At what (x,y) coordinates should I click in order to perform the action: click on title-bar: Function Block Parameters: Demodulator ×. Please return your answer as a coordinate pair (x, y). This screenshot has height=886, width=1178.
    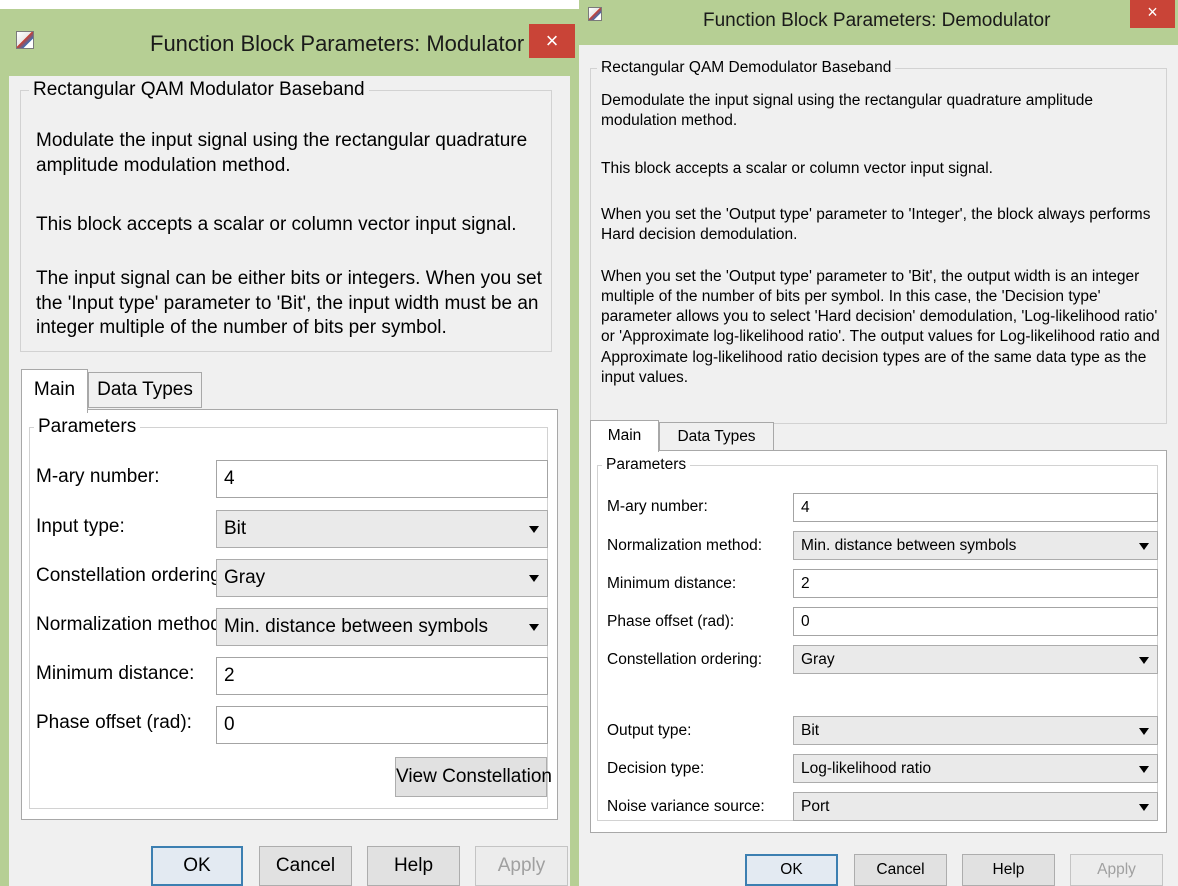
    Looking at the image, I should click on (878, 22).